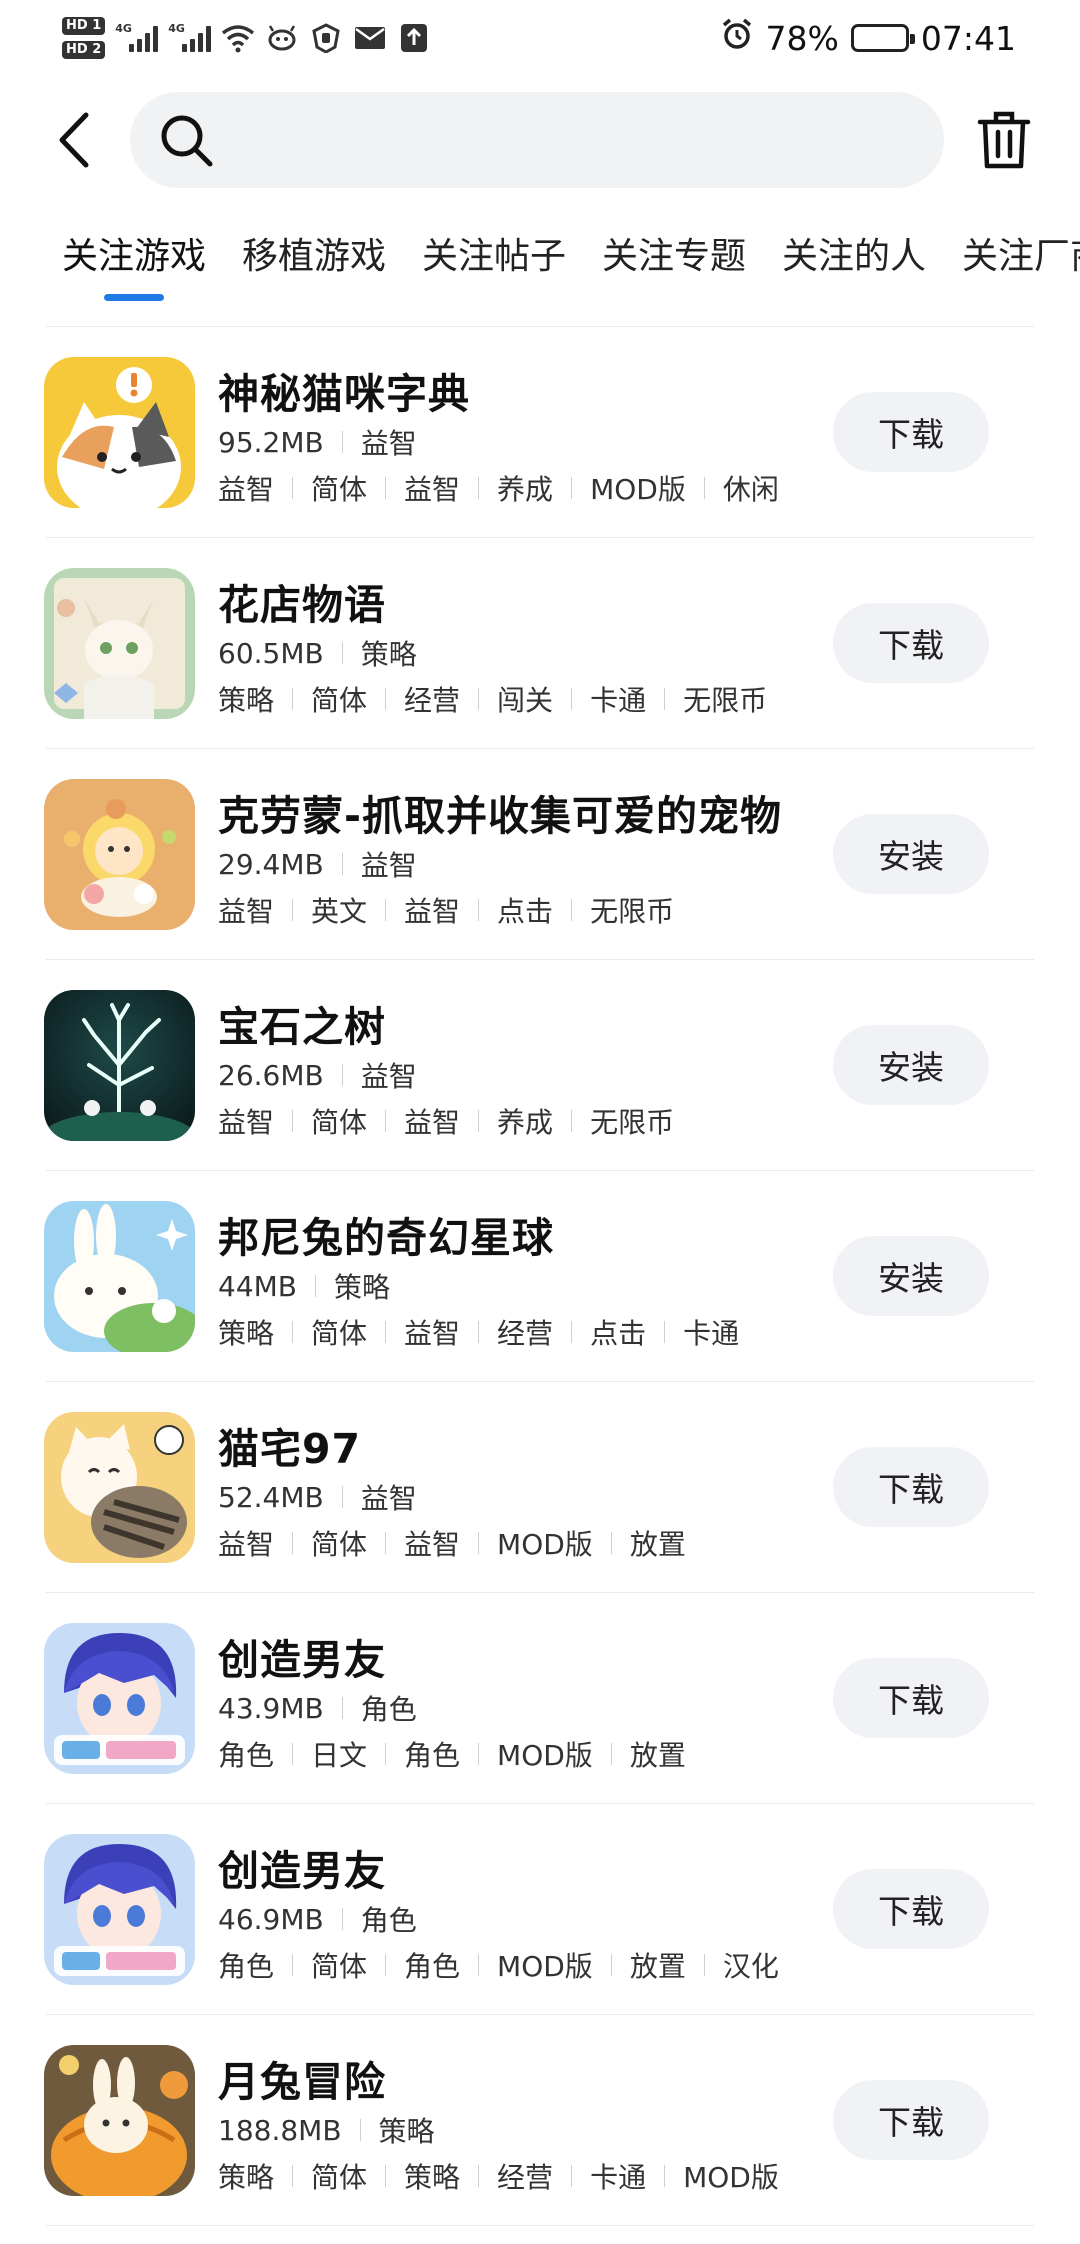 This screenshot has width=1080, height=2244. What do you see at coordinates (289, 1445) in the screenshot?
I see `game-title: 猫宅97` at bounding box center [289, 1445].